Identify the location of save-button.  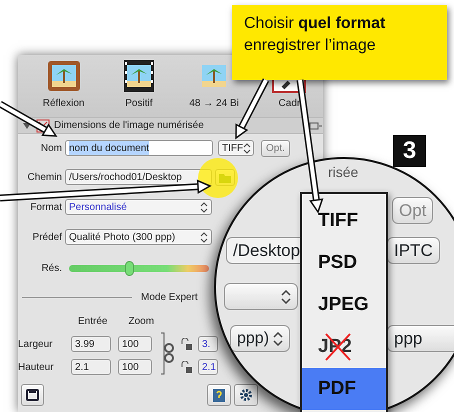
(32, 395).